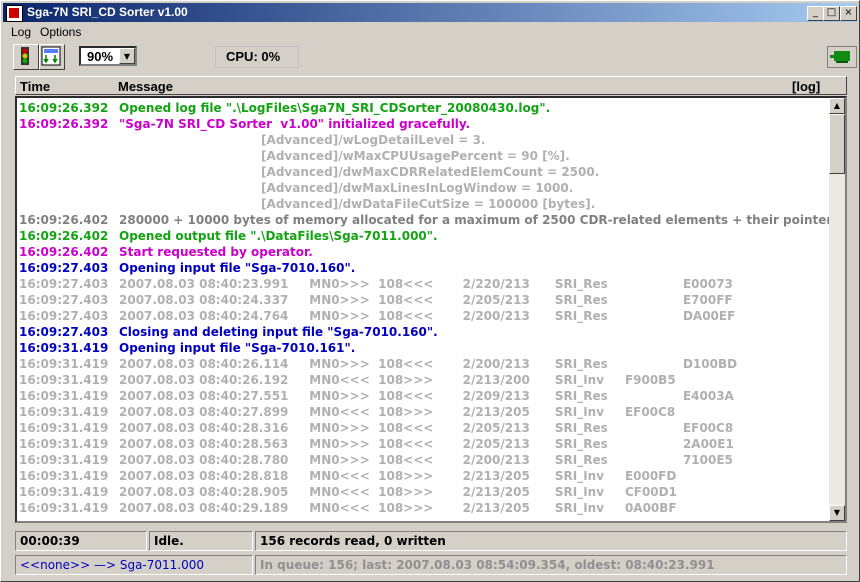 The width and height of the screenshot is (860, 582). I want to click on status-state: Idle., so click(201, 541).